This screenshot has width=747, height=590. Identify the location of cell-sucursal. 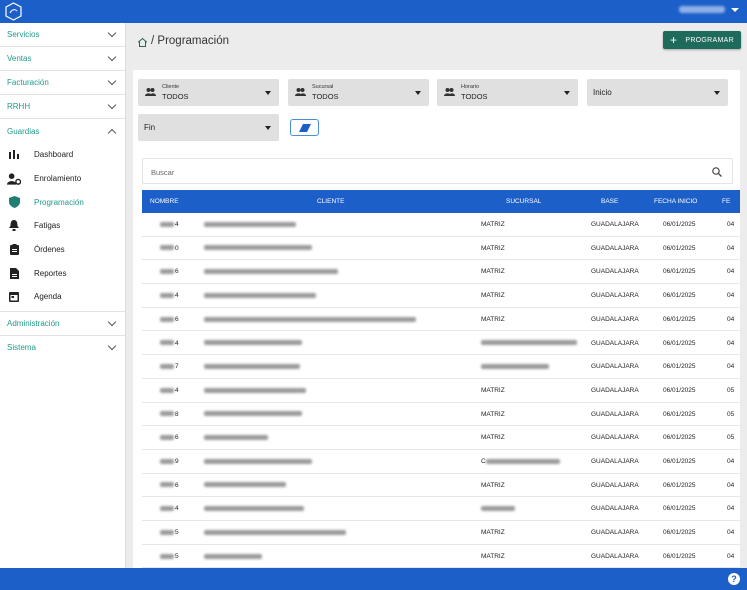
(498, 508).